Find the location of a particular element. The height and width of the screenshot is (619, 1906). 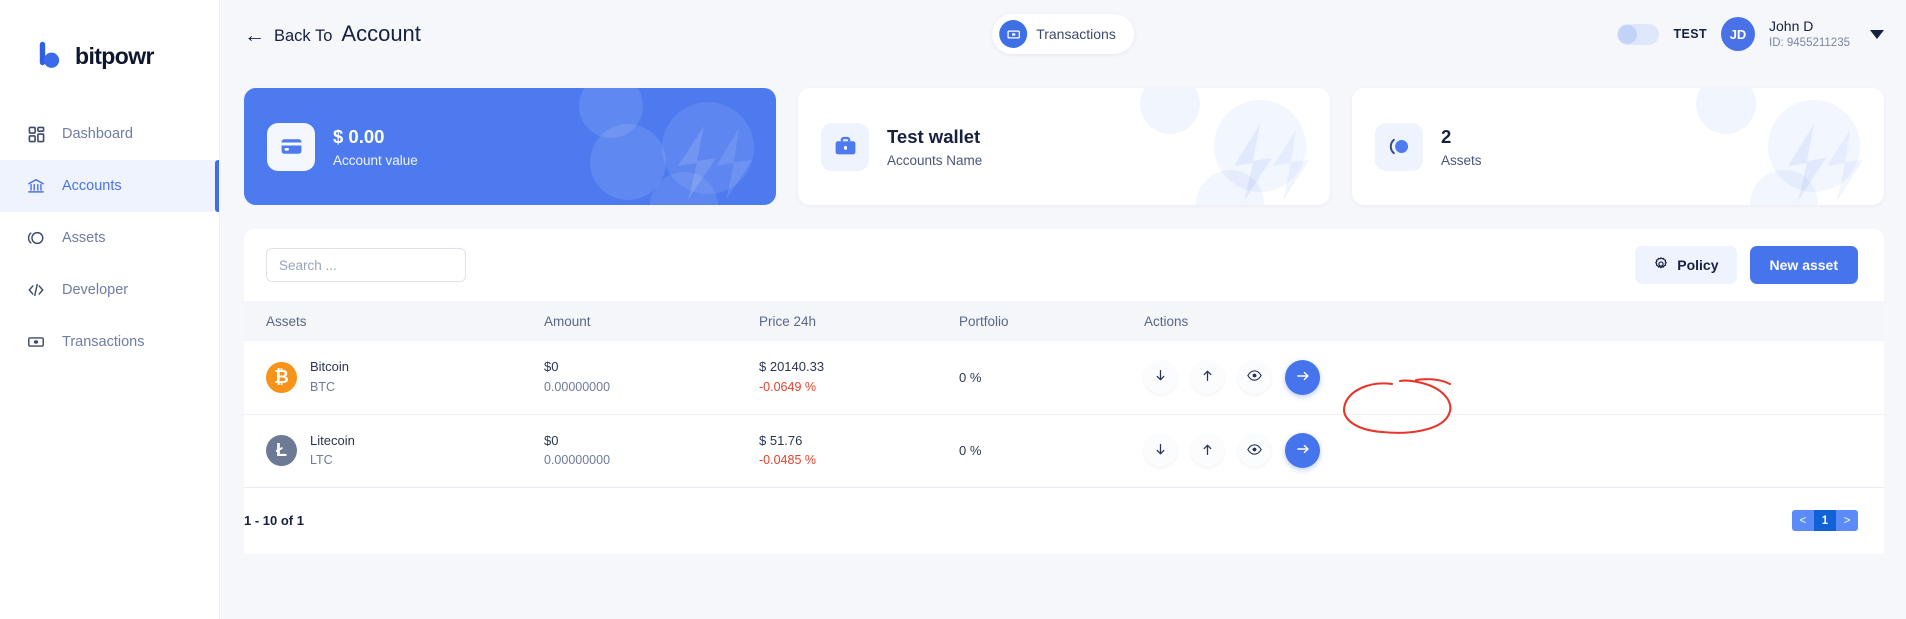

code-icon is located at coordinates (36, 290).